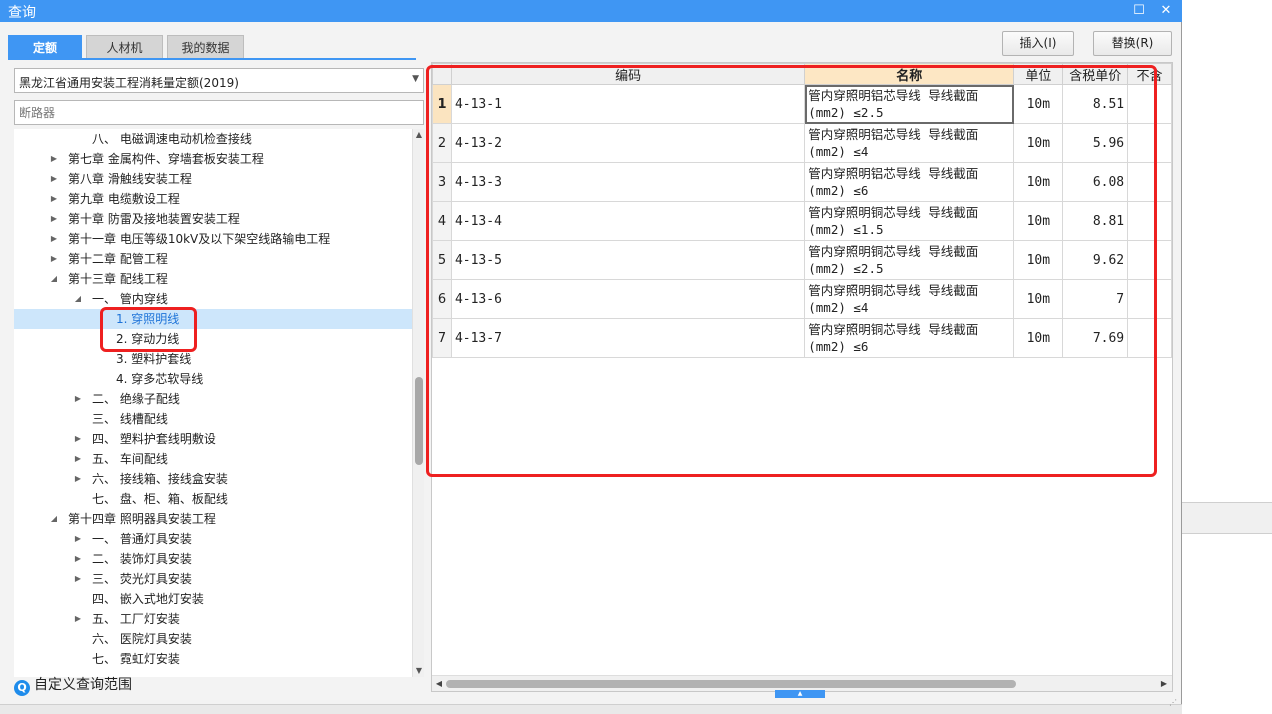  What do you see at coordinates (628, 104) in the screenshot?
I see `code-cell: 4-13-1` at bounding box center [628, 104].